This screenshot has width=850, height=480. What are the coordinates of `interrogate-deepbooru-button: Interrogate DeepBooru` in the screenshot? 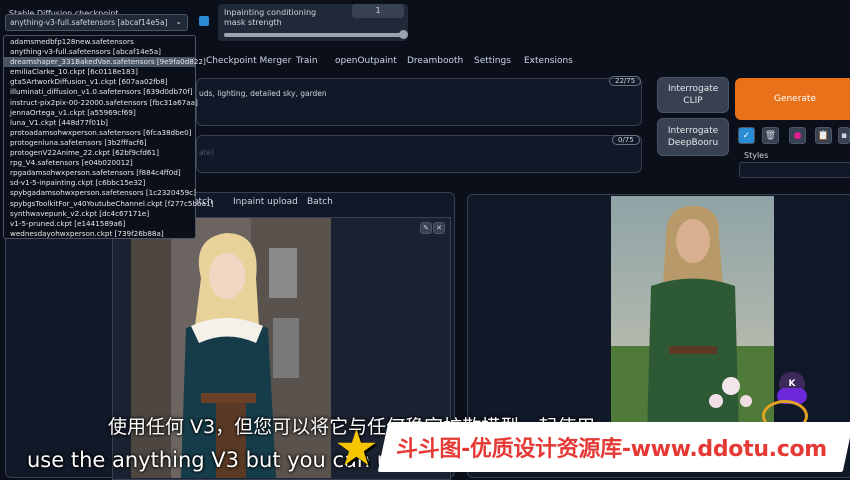 It's located at (693, 137).